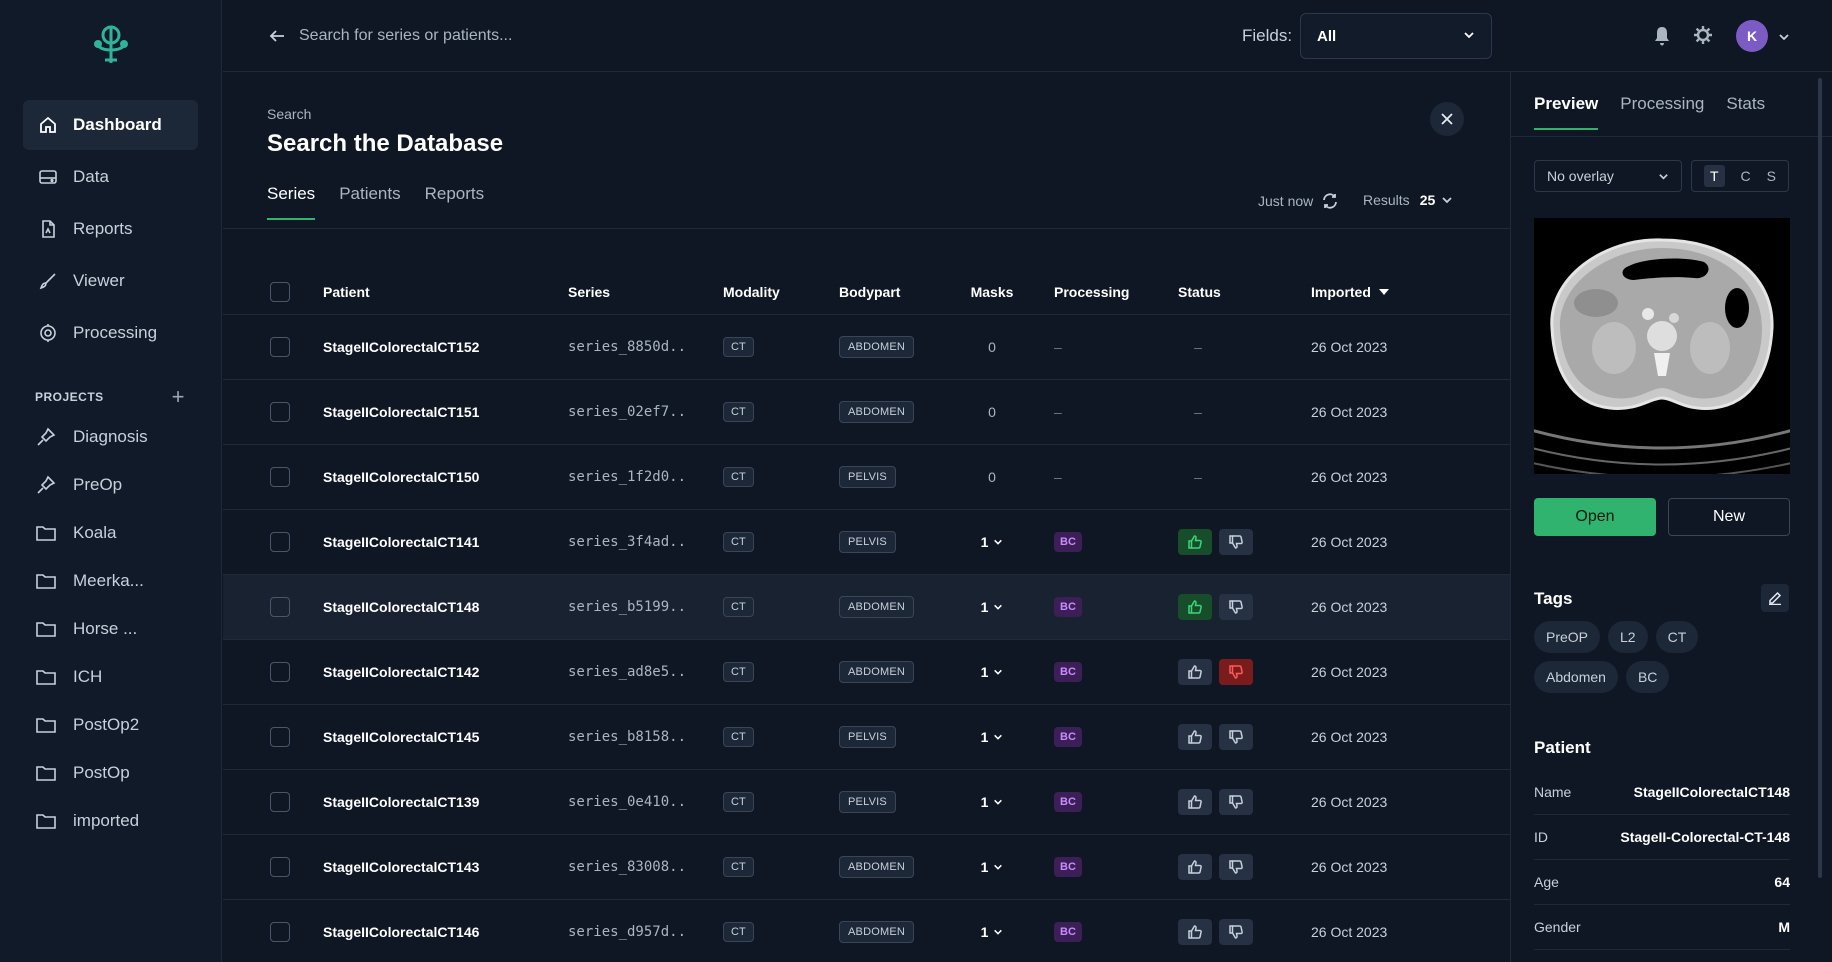  What do you see at coordinates (1647, 677) in the screenshot?
I see `tag-chip: BC` at bounding box center [1647, 677].